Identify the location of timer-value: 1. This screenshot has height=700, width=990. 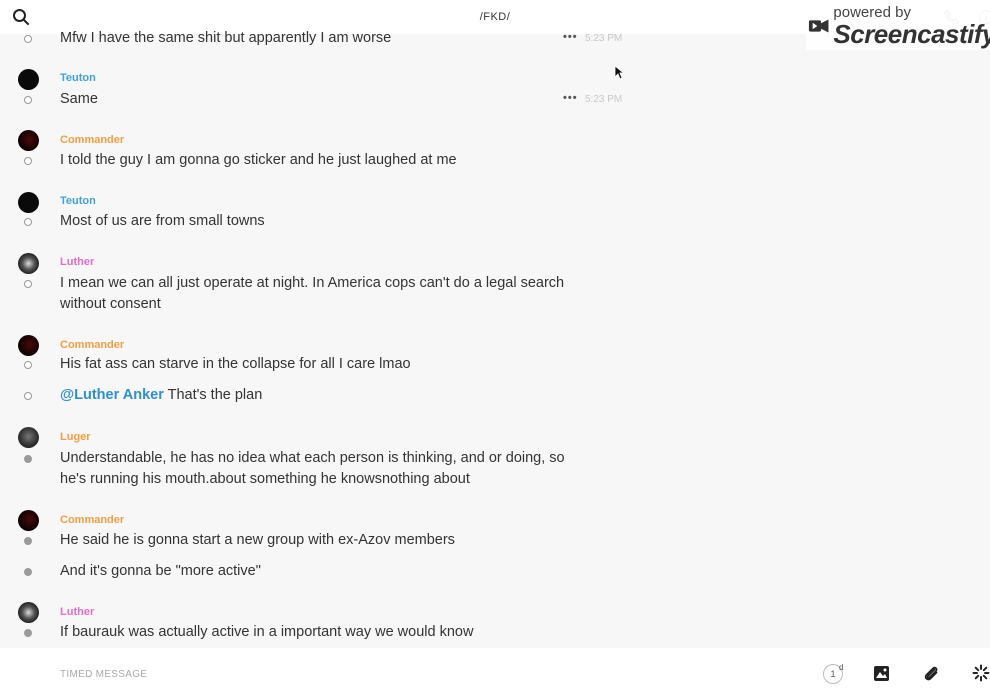
(833, 674).